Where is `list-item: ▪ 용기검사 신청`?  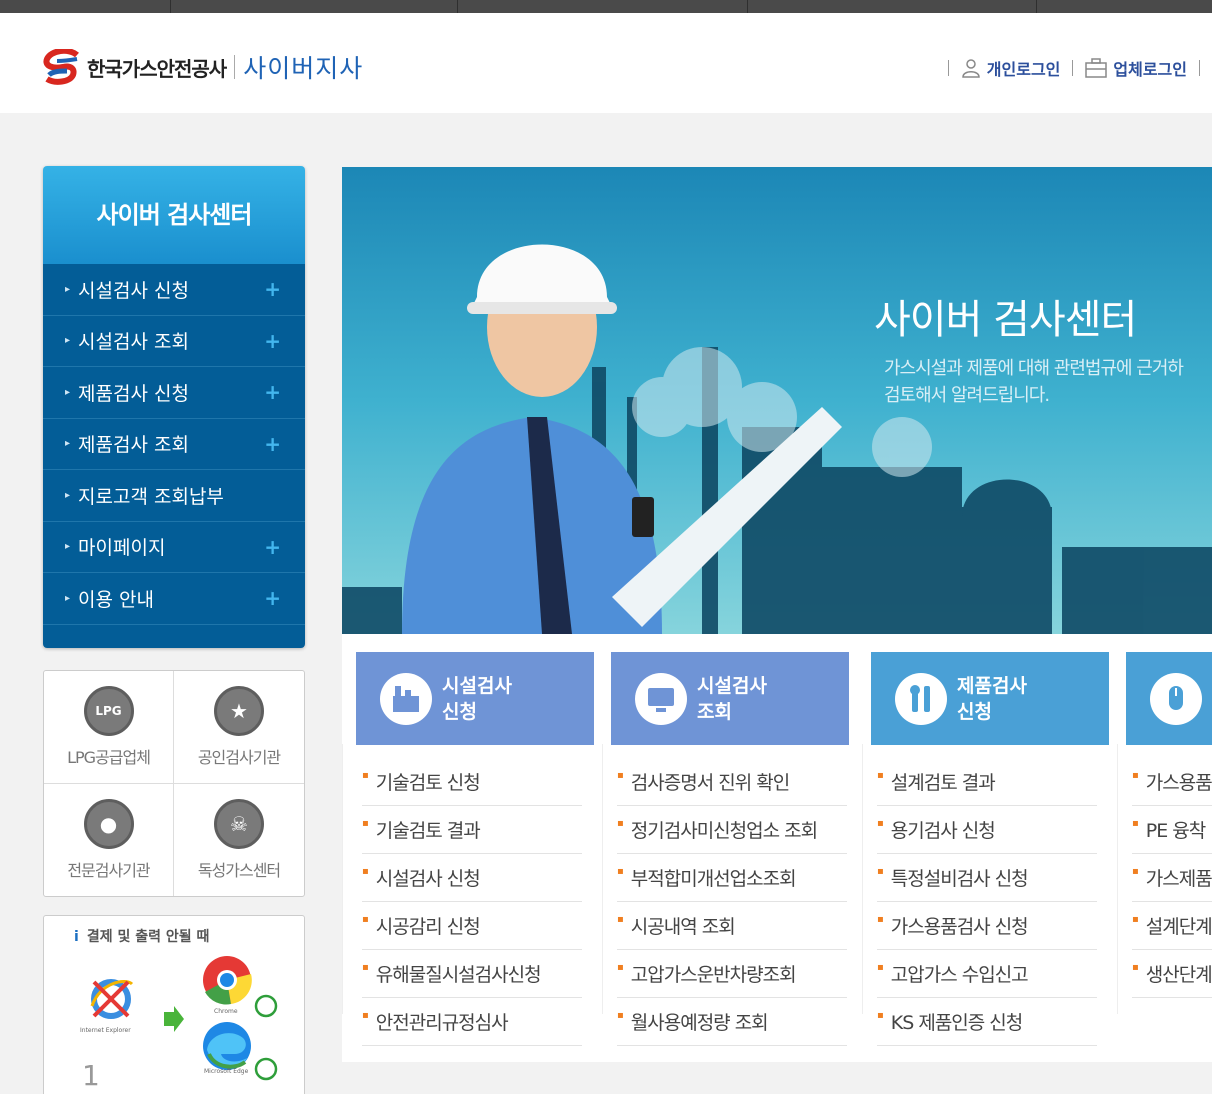
list-item: ▪ 용기검사 신청 is located at coordinates (987, 830).